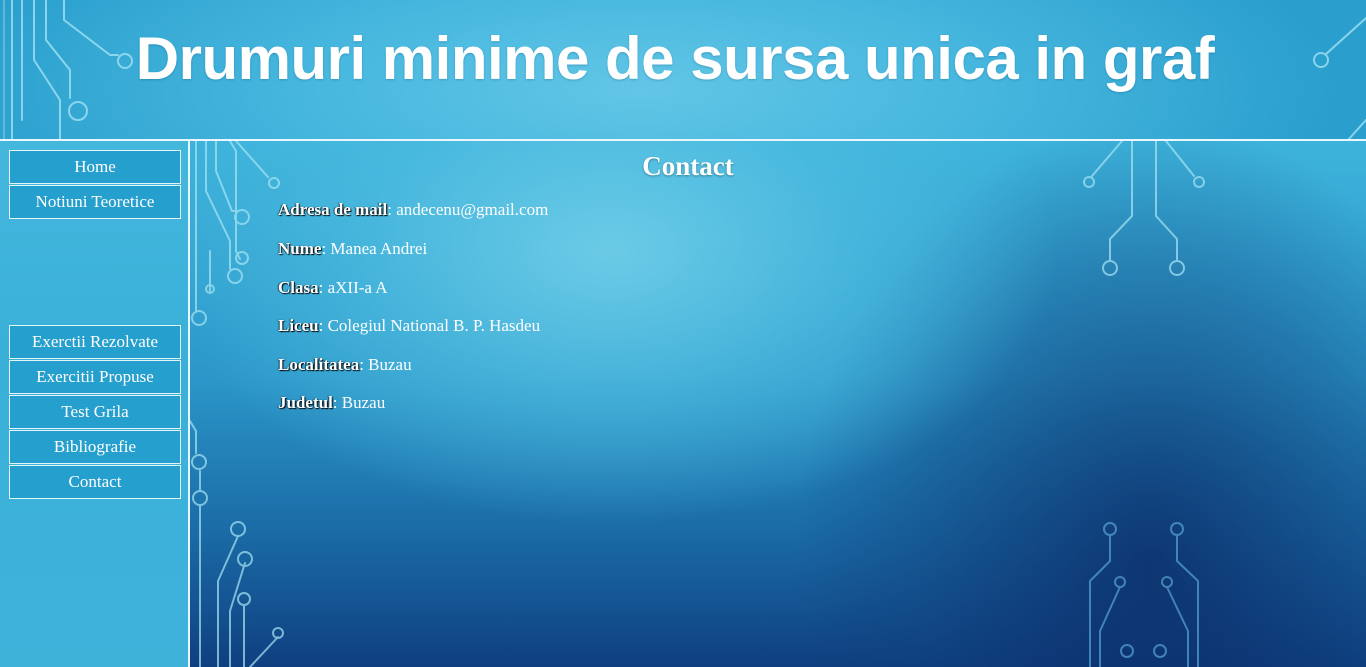 This screenshot has width=1366, height=667. What do you see at coordinates (298, 287) in the screenshot?
I see `contact-class-label: Clasa` at bounding box center [298, 287].